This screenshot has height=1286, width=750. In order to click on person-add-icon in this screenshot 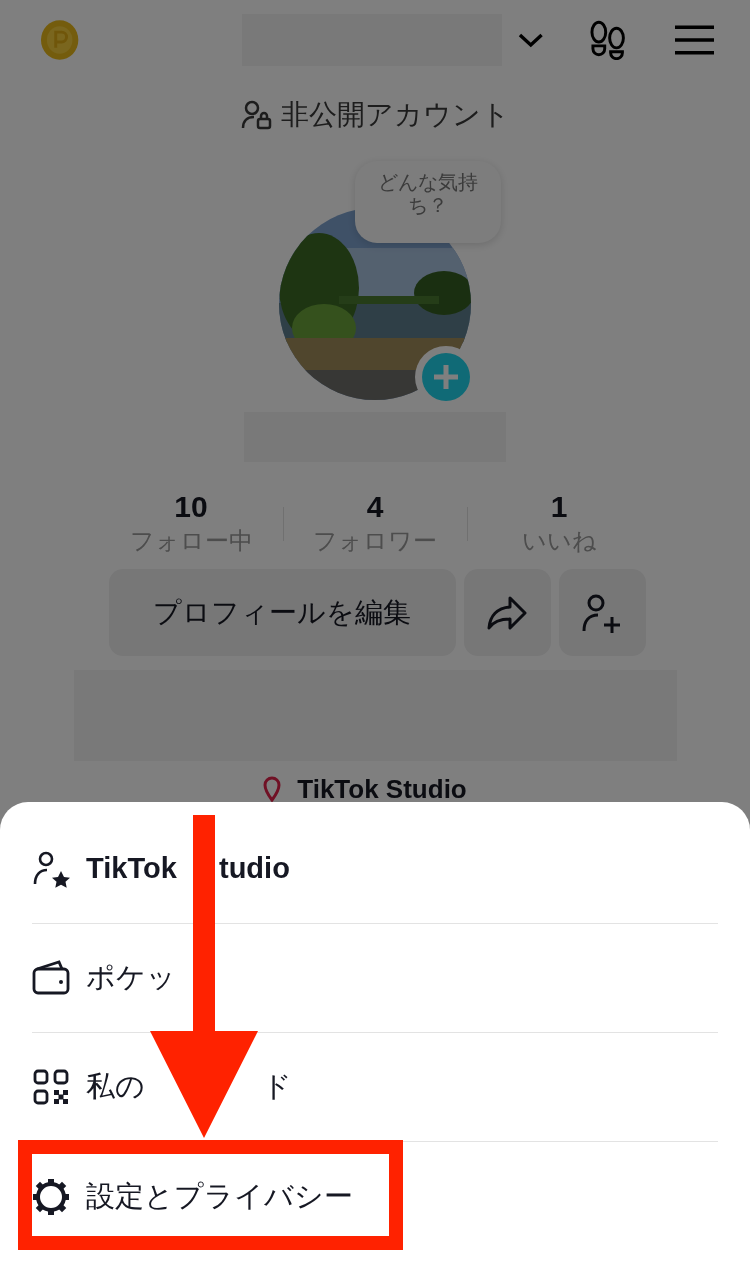, I will do `click(602, 612)`.